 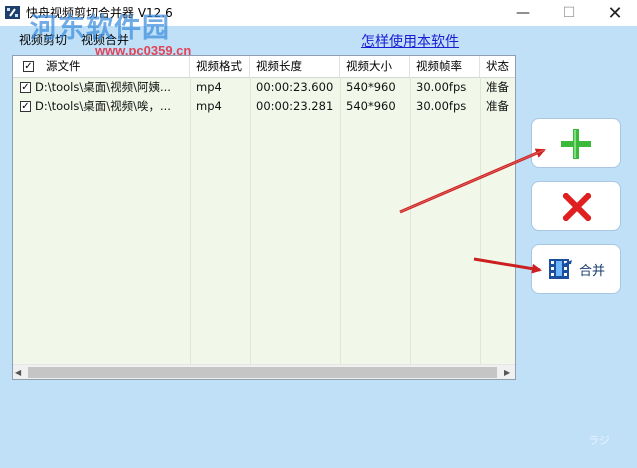 What do you see at coordinates (18, 372) in the screenshot?
I see `scroll-left-icon: ◀` at bounding box center [18, 372].